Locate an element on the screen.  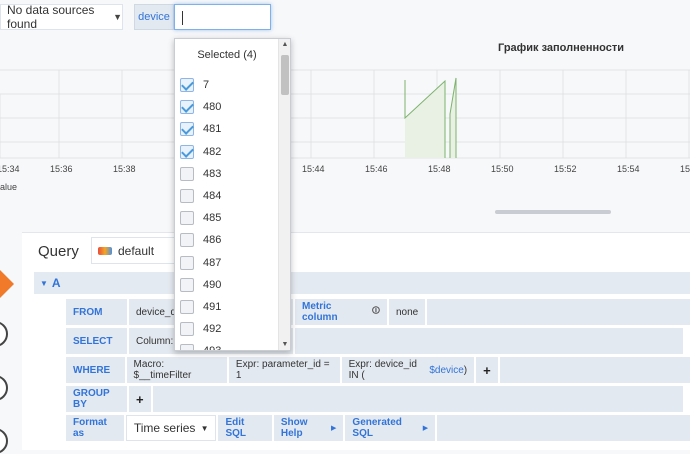
scroll-up-icon: ▲ is located at coordinates (284, 44).